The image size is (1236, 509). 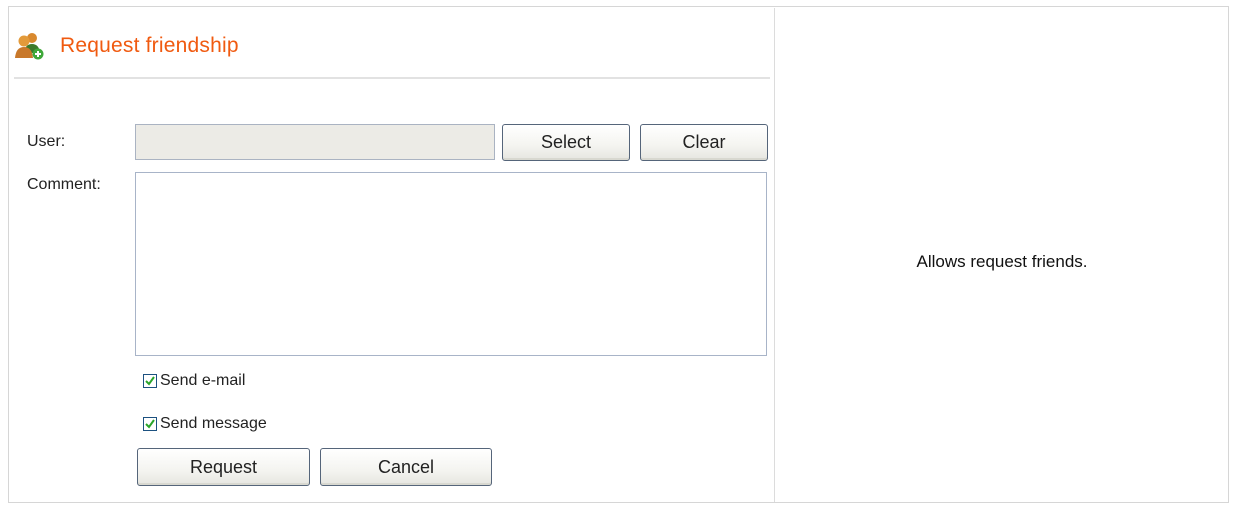 What do you see at coordinates (203, 380) in the screenshot?
I see `send-email-label: Send e-mail` at bounding box center [203, 380].